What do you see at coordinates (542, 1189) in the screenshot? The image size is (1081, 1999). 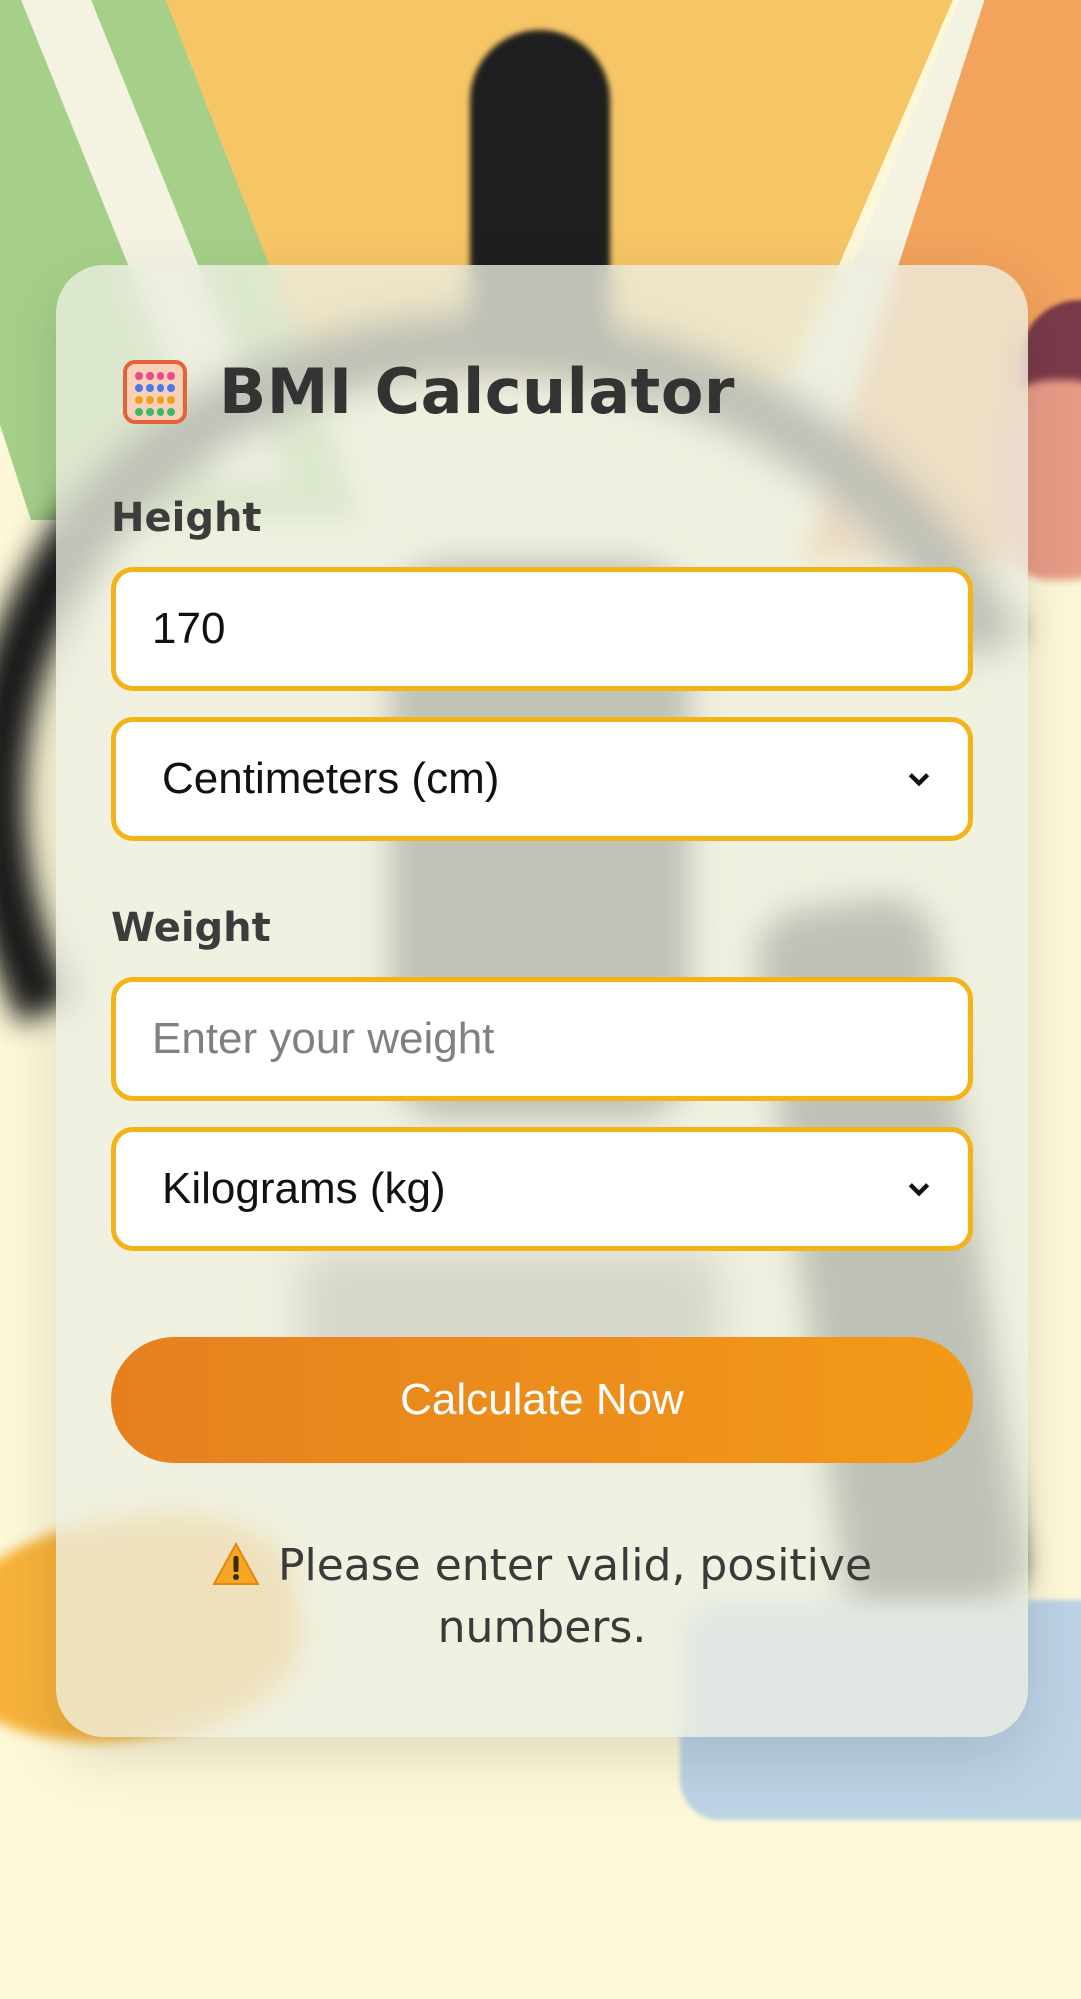 I see `weight-unit-select: Kilograms (kg)` at bounding box center [542, 1189].